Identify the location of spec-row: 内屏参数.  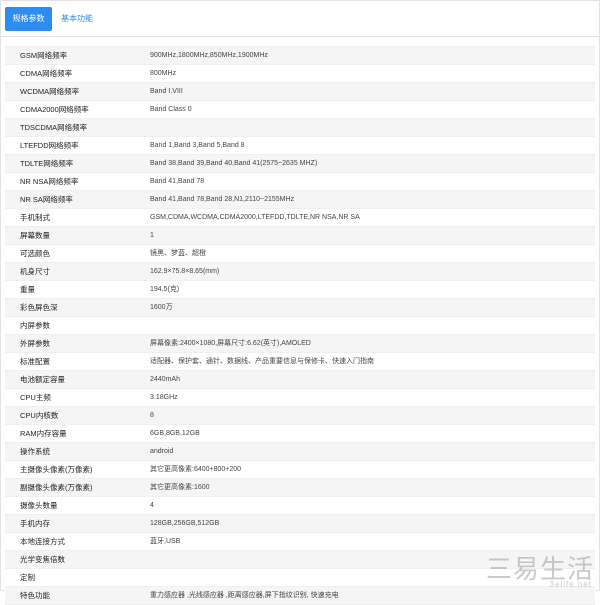
(300, 326).